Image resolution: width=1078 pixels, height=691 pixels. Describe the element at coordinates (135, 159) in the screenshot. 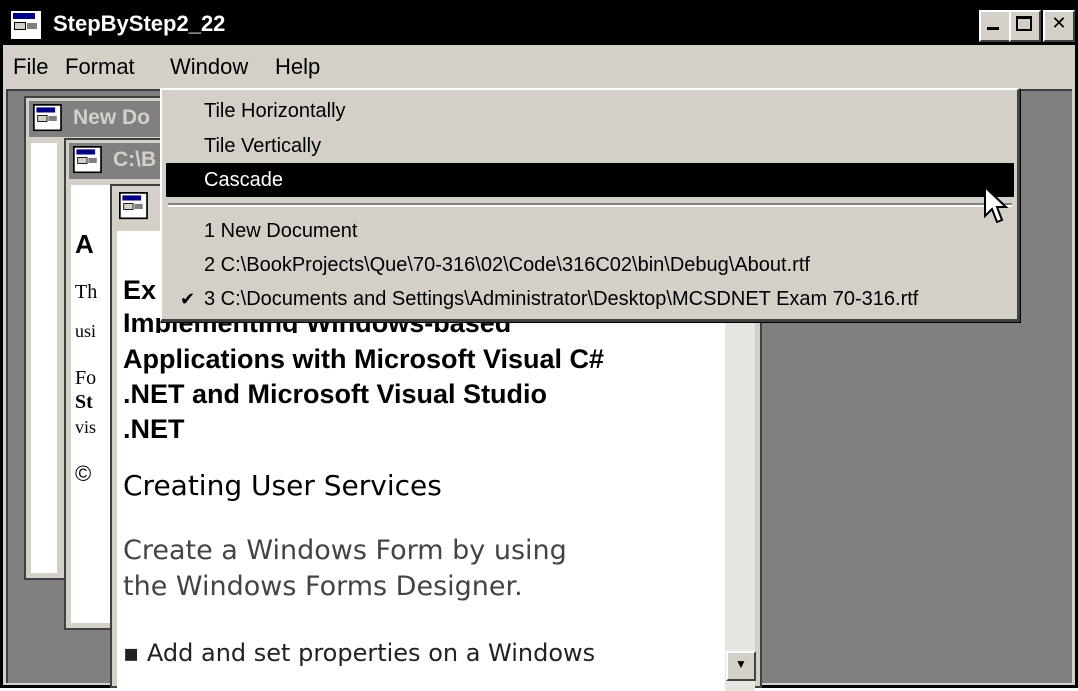

I see `child-title: C:\B` at that location.